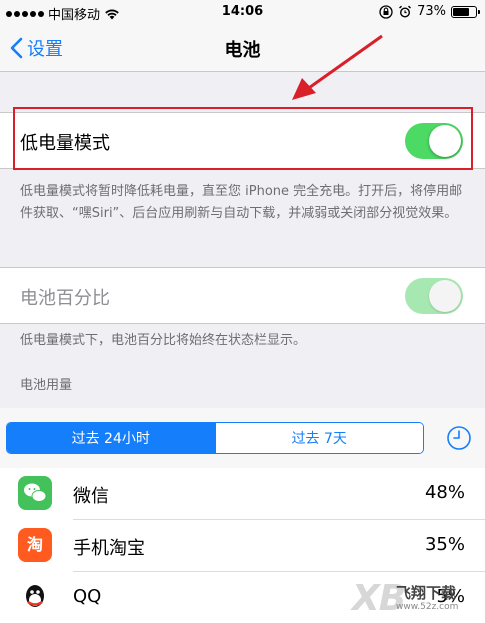 The height and width of the screenshot is (623, 485). I want to click on battery-percentage-toggle, so click(434, 296).